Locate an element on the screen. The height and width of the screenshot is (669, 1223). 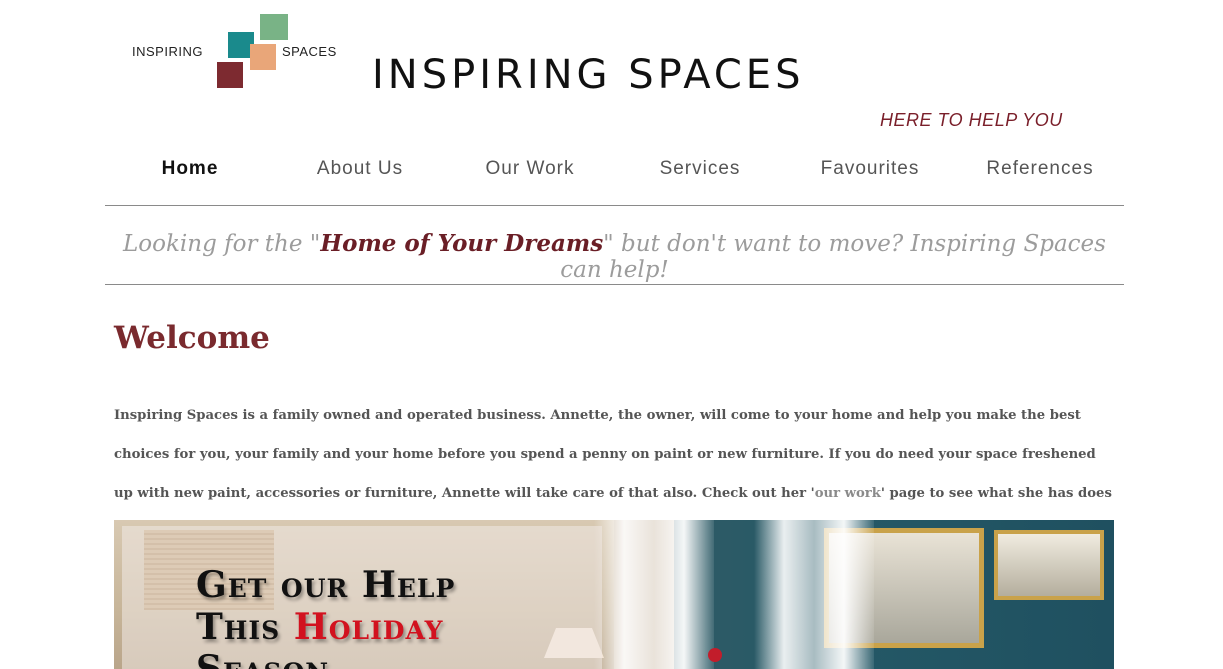
logo-square-red is located at coordinates (230, 75).